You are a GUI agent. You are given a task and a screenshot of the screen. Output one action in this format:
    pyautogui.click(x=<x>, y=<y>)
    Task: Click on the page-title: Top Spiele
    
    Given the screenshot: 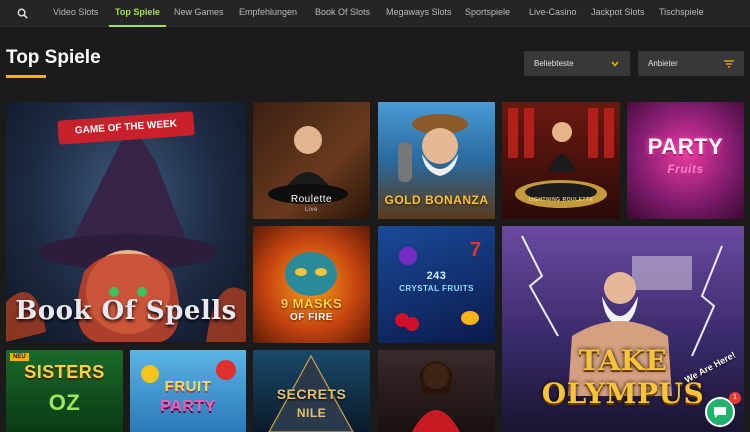 What is the action you would take?
    pyautogui.click(x=53, y=57)
    